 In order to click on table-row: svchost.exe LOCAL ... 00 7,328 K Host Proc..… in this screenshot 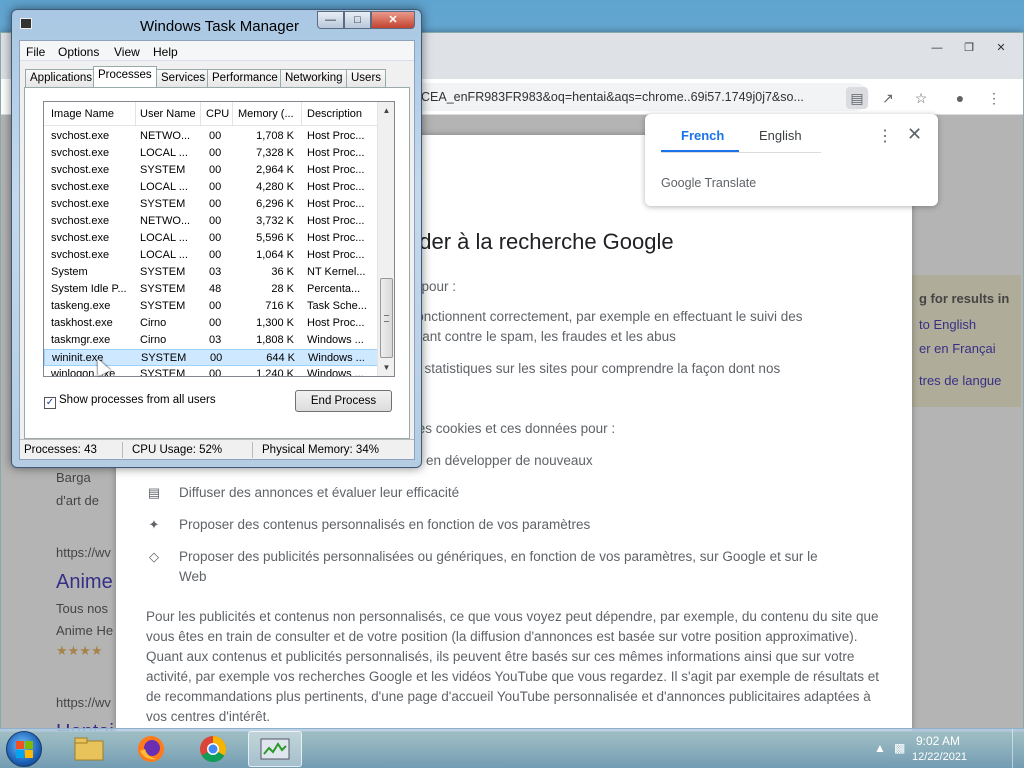, I will do `click(211, 153)`.